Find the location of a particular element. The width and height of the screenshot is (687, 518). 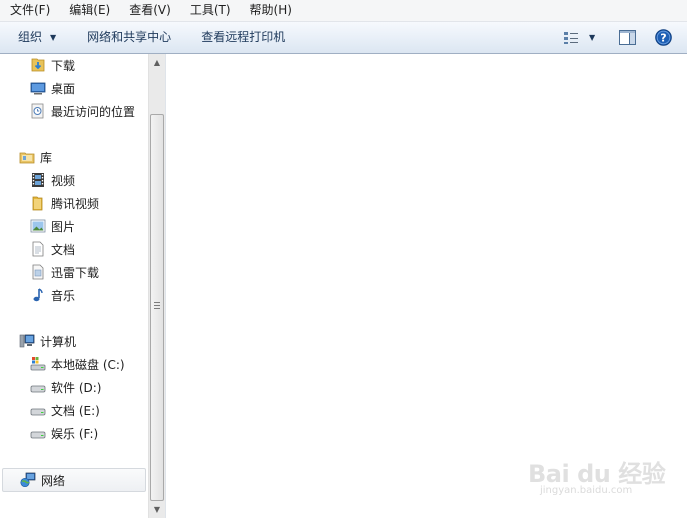

nav-item-label: 文档 is located at coordinates (63, 249).